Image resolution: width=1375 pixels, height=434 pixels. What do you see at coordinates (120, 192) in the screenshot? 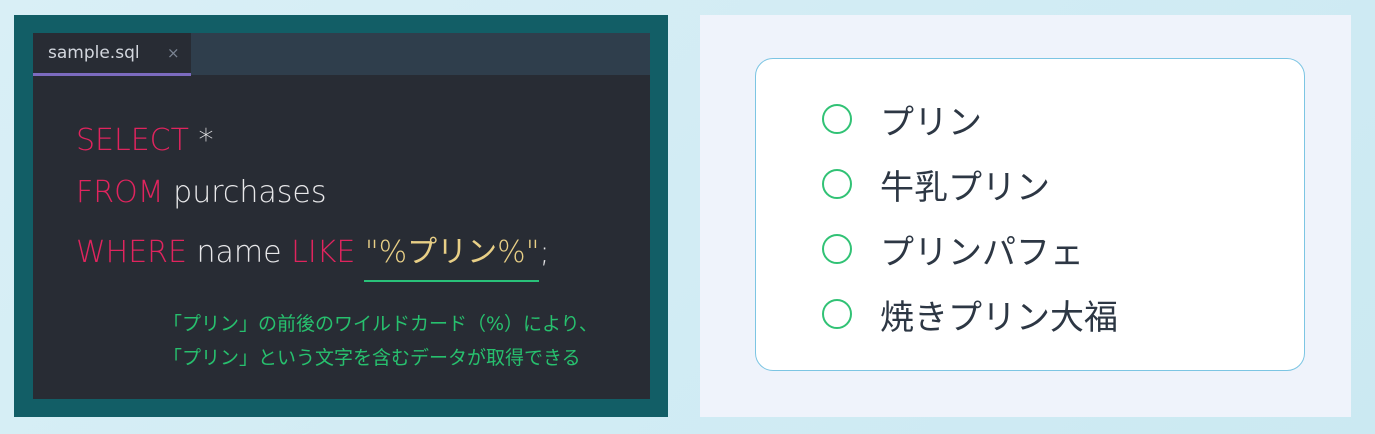
I see `sql-keyword-from: FROM` at bounding box center [120, 192].